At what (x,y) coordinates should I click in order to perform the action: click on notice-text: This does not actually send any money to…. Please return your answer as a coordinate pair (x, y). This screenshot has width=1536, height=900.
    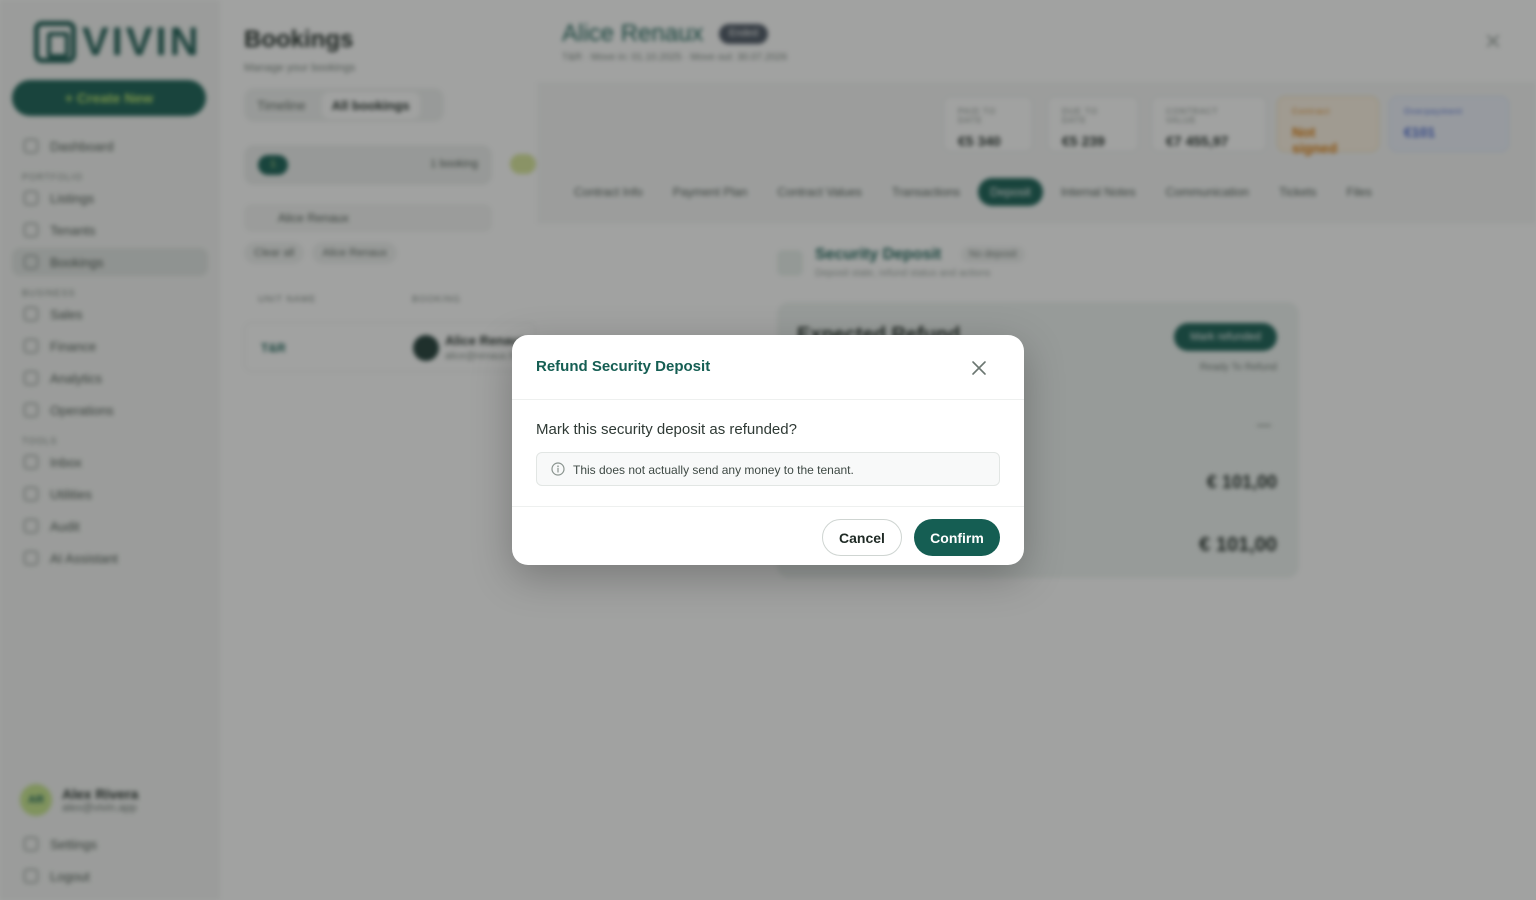
    Looking at the image, I should click on (713, 470).